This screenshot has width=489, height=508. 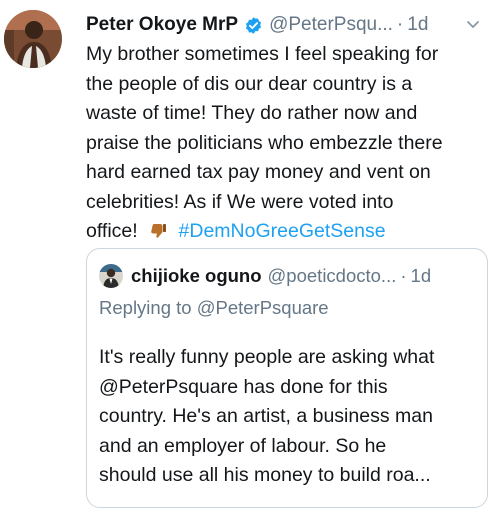 What do you see at coordinates (249, 83) in the screenshot?
I see `tweet-line: the people of dis our dear country is a` at bounding box center [249, 83].